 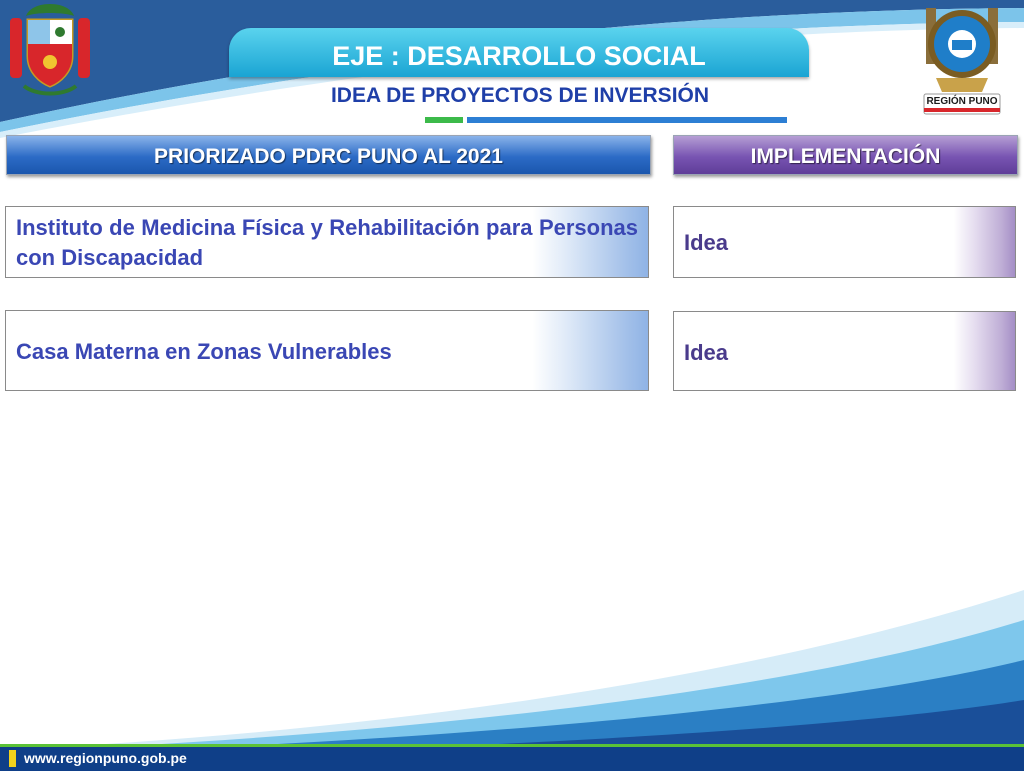 I want to click on footer-bar: www.regionpuno.gob.pe, so click(x=512, y=757).